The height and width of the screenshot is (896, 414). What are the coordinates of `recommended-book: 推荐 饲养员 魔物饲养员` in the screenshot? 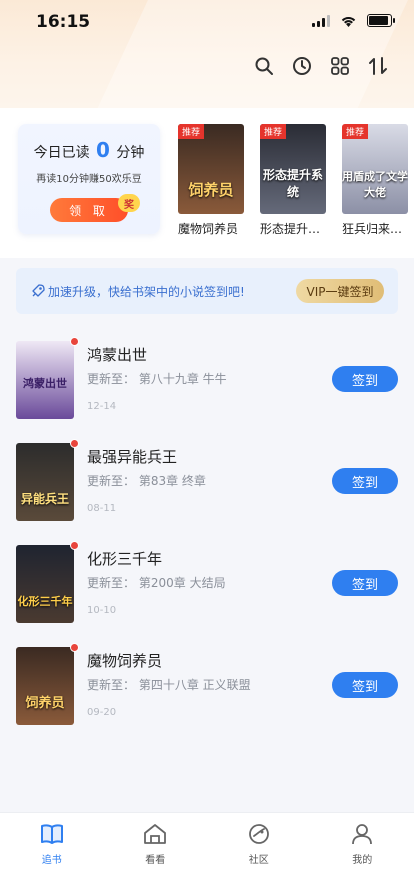 It's located at (212, 180).